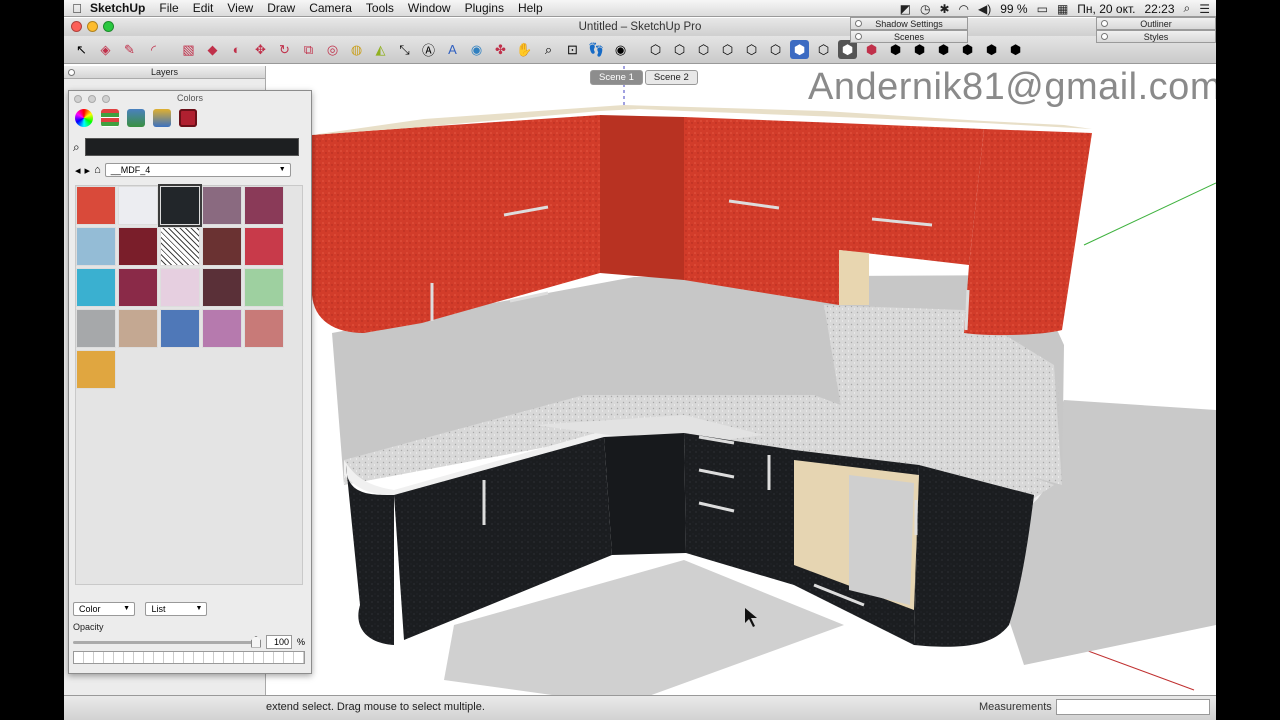  I want to click on orbit-tool-icon: ✤, so click(500, 49).